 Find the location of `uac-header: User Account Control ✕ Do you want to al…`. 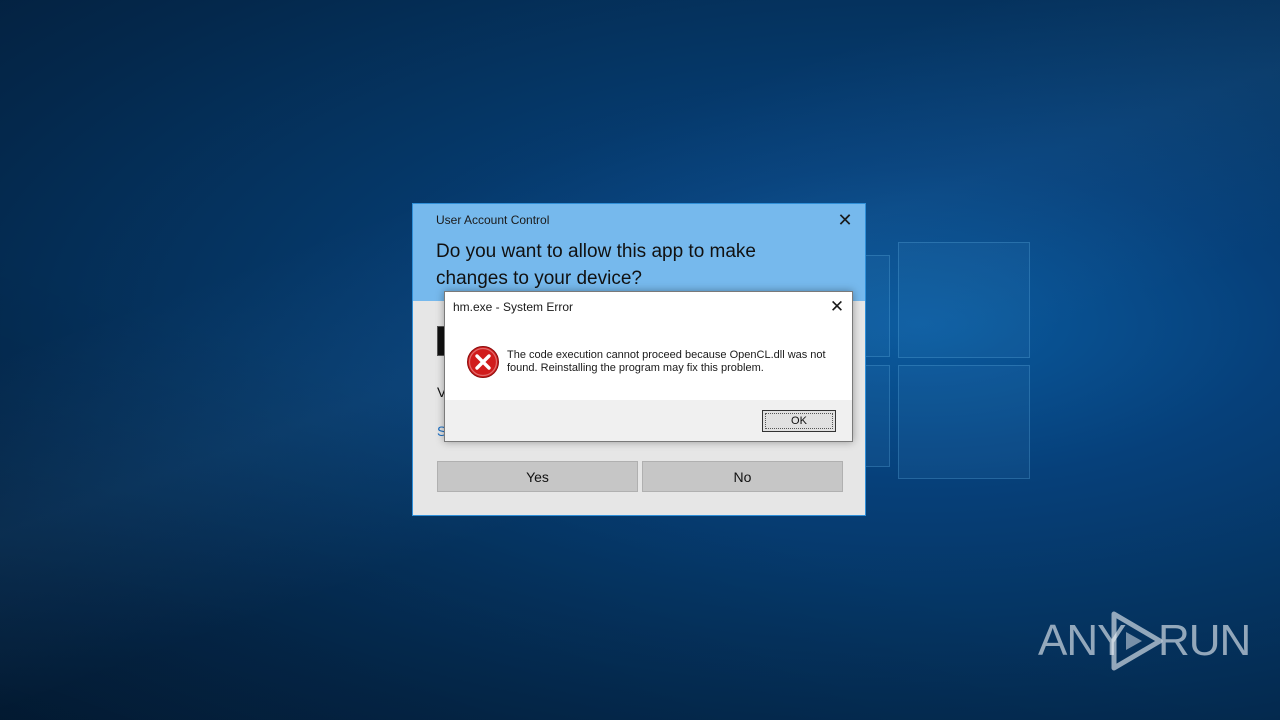

uac-header: User Account Control ✕ Do you want to al… is located at coordinates (639, 252).